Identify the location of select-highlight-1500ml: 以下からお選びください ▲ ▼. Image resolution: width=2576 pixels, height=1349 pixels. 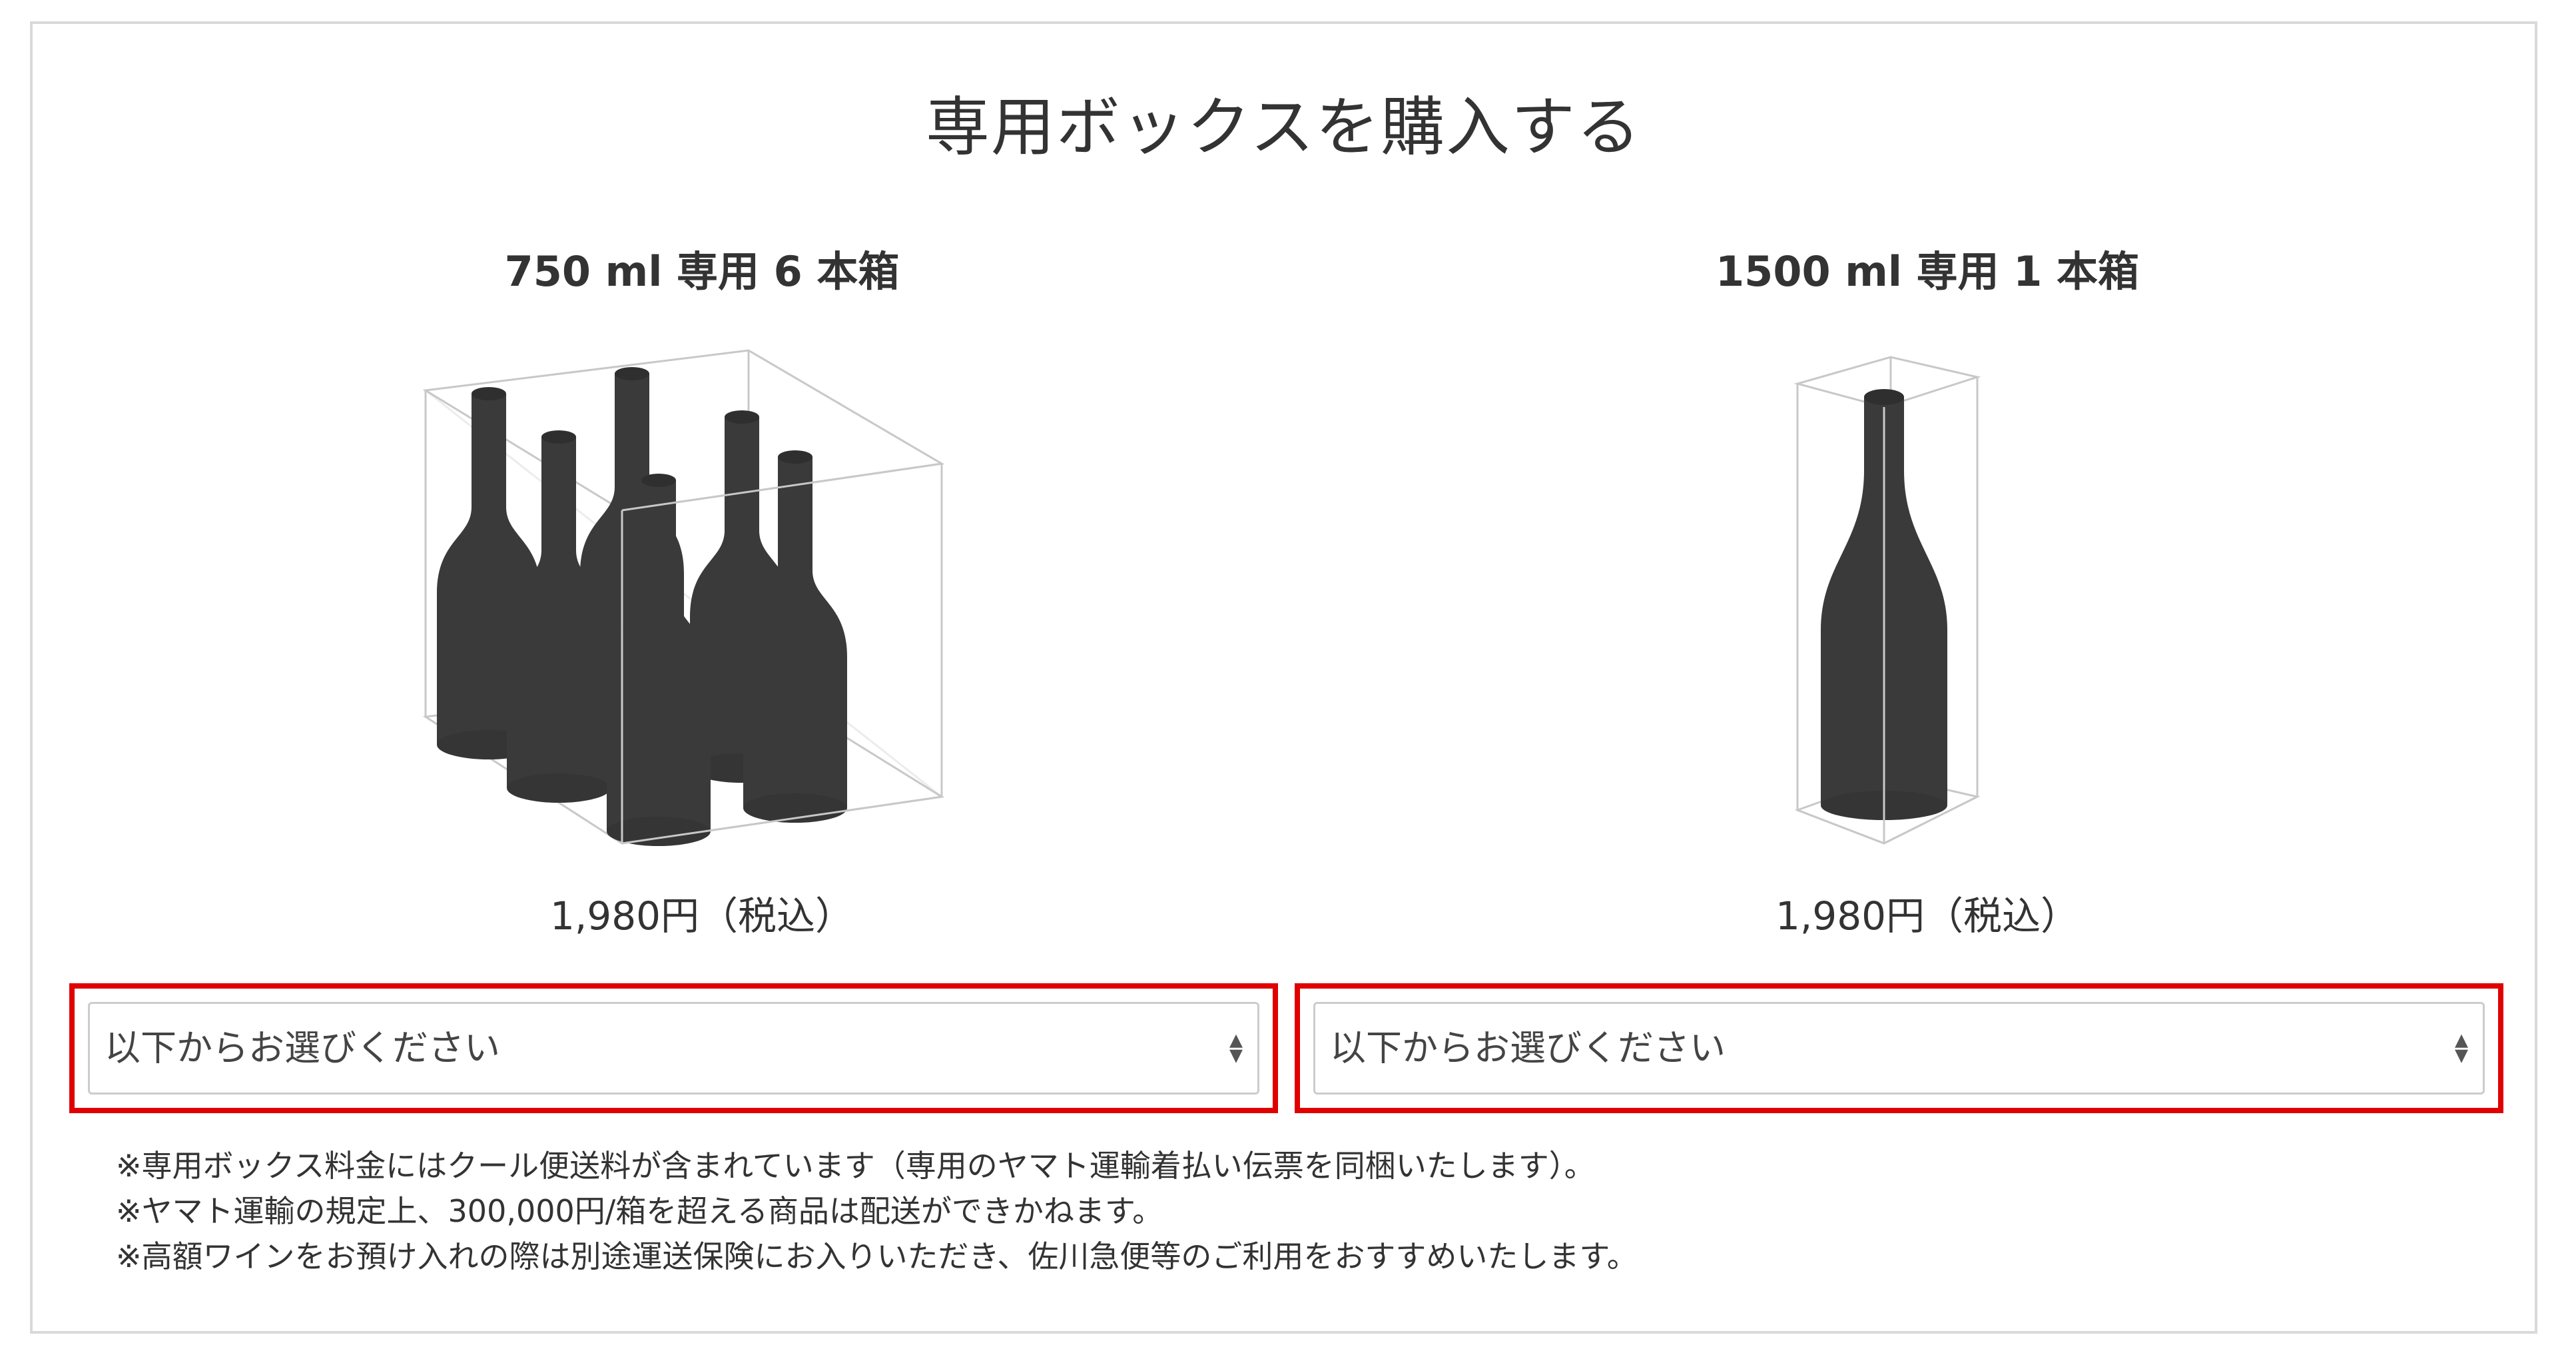
(1899, 1048).